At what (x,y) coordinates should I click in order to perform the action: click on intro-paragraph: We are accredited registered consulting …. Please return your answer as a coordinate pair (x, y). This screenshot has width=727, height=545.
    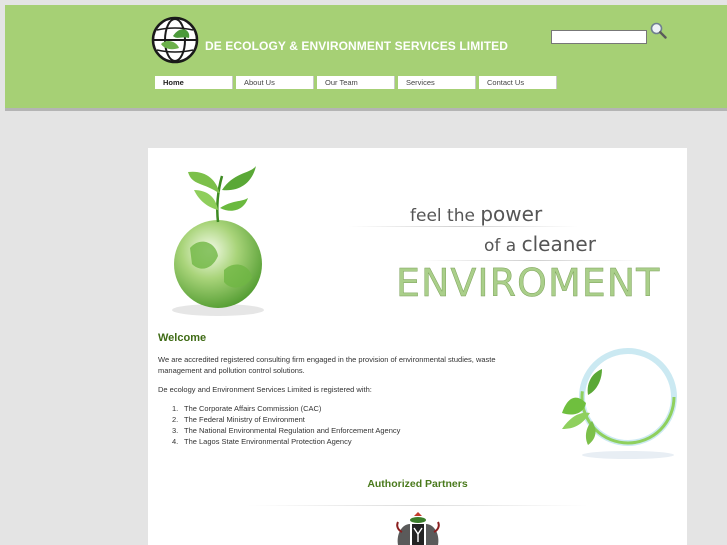
    Looking at the image, I should click on (327, 365).